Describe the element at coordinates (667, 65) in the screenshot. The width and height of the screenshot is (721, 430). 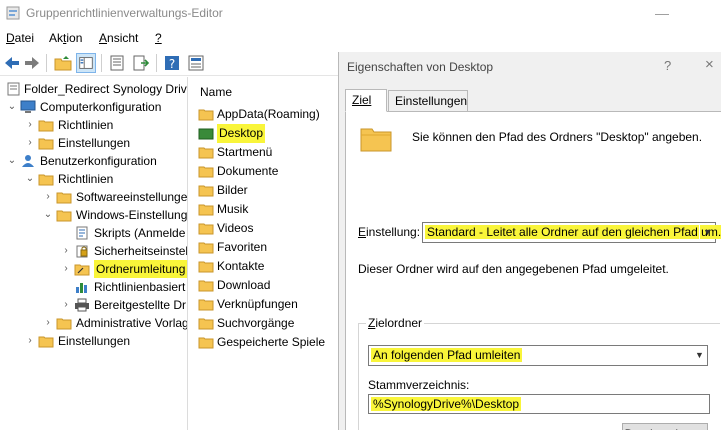
I see `dialog-help-button: ?` at that location.